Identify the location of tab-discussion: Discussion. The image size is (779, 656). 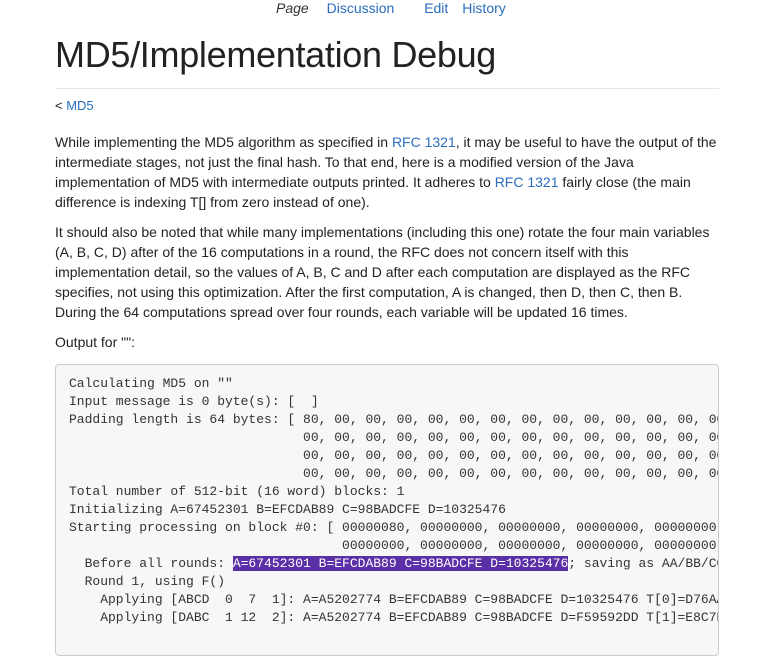
(361, 8).